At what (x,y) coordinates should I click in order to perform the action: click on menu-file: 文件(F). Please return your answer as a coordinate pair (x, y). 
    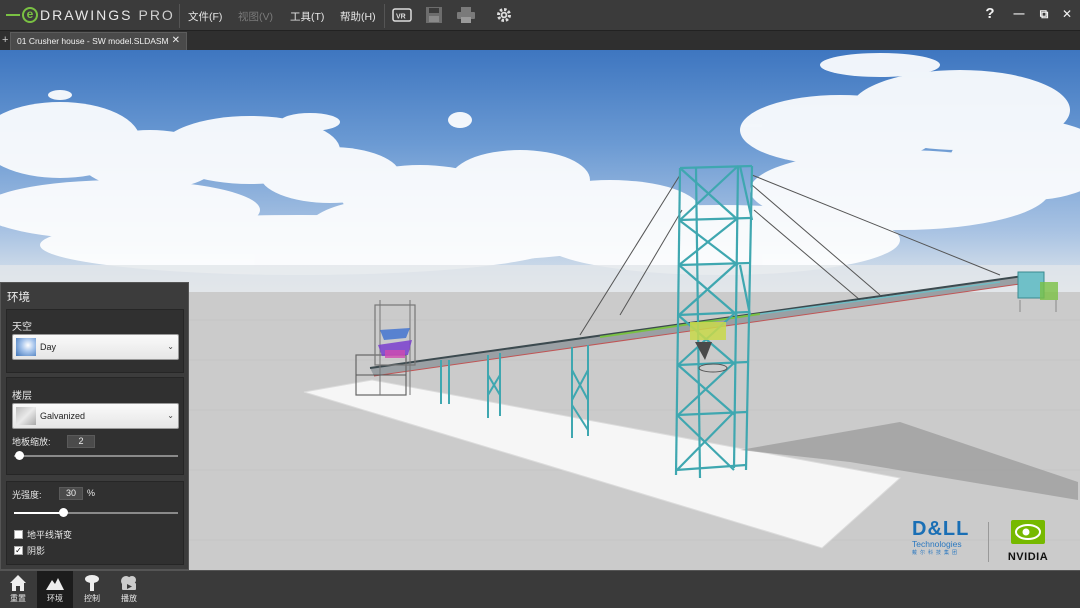
    Looking at the image, I should click on (205, 16).